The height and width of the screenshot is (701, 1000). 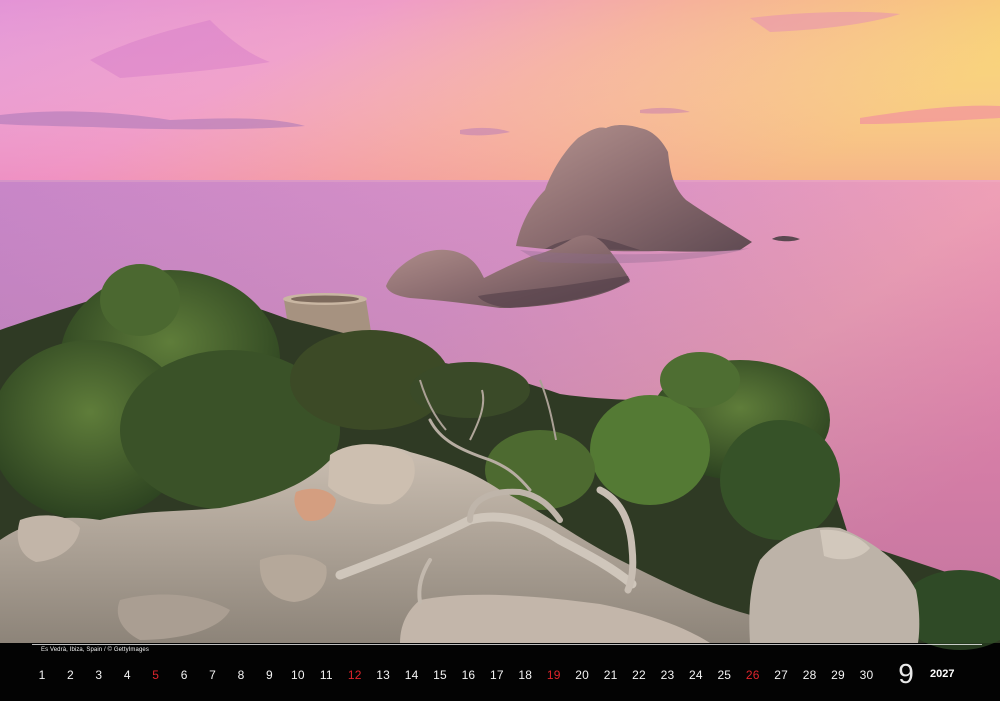 I want to click on calendar-day: 3, so click(x=99, y=675).